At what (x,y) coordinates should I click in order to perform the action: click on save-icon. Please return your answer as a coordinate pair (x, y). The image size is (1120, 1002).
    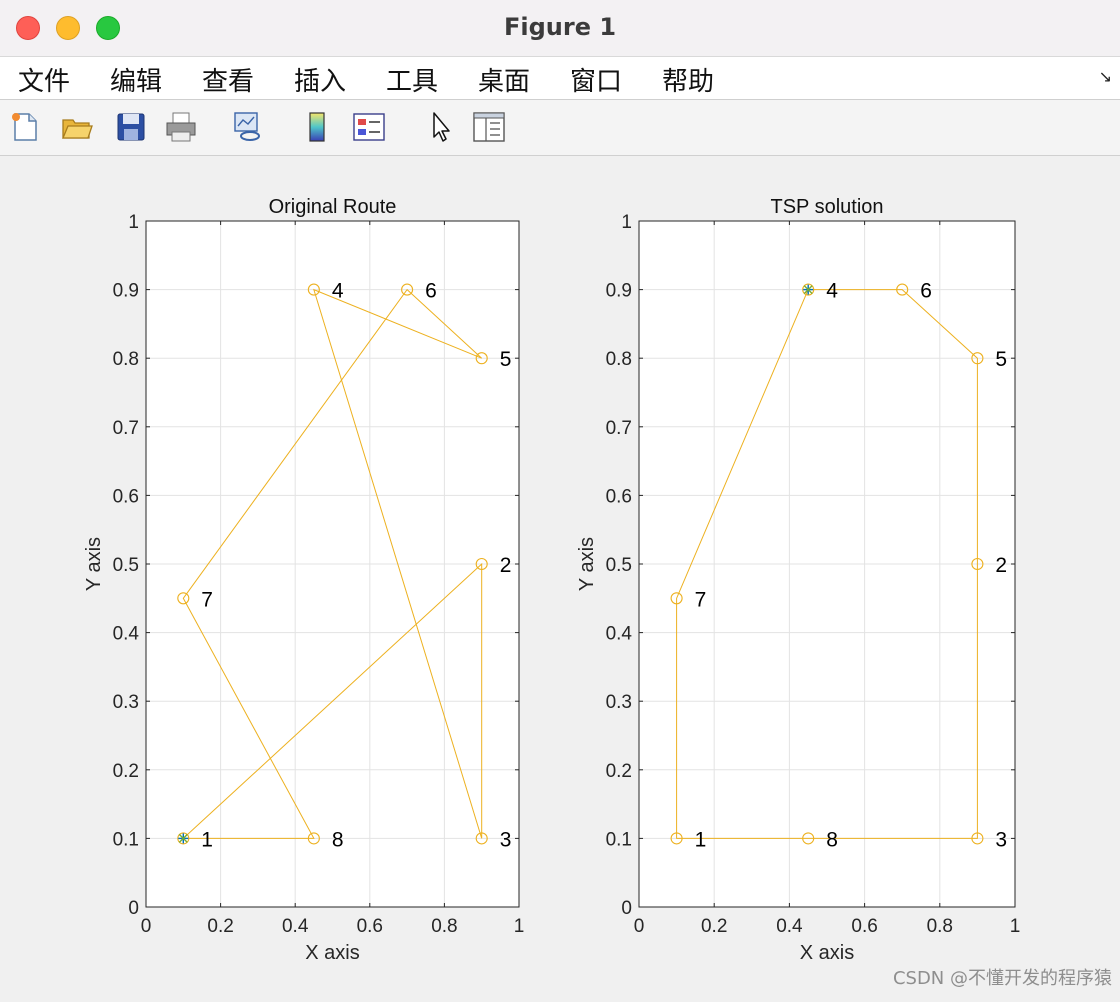
    Looking at the image, I should click on (131, 127).